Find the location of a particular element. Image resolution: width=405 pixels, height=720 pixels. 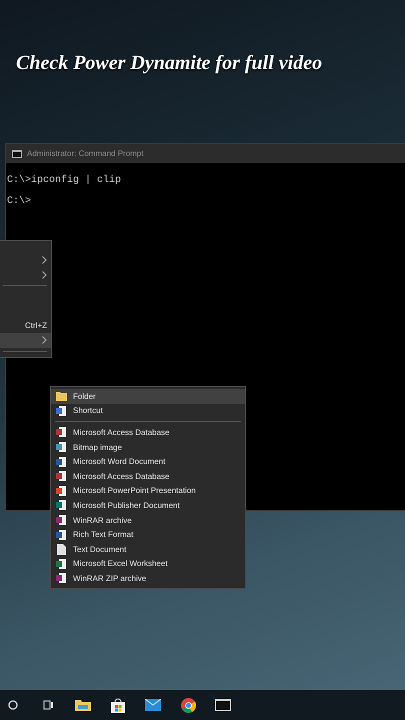

shortcut-label: Ctrl+Z is located at coordinates (36, 325).